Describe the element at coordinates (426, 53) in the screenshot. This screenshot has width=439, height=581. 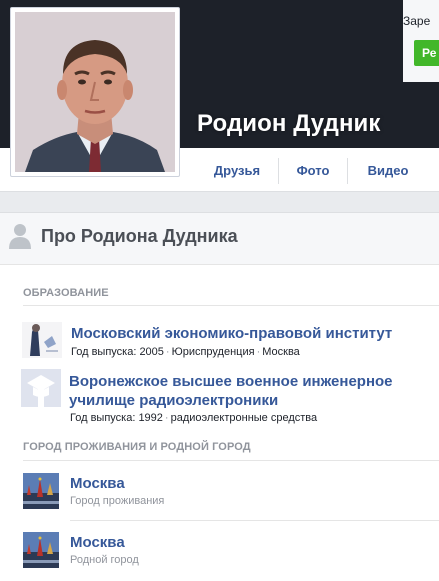
I see `register-button: Ре` at that location.